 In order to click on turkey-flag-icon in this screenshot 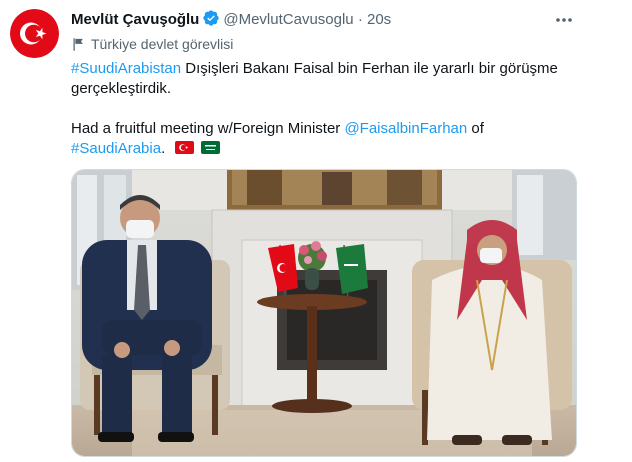, I will do `click(185, 147)`.